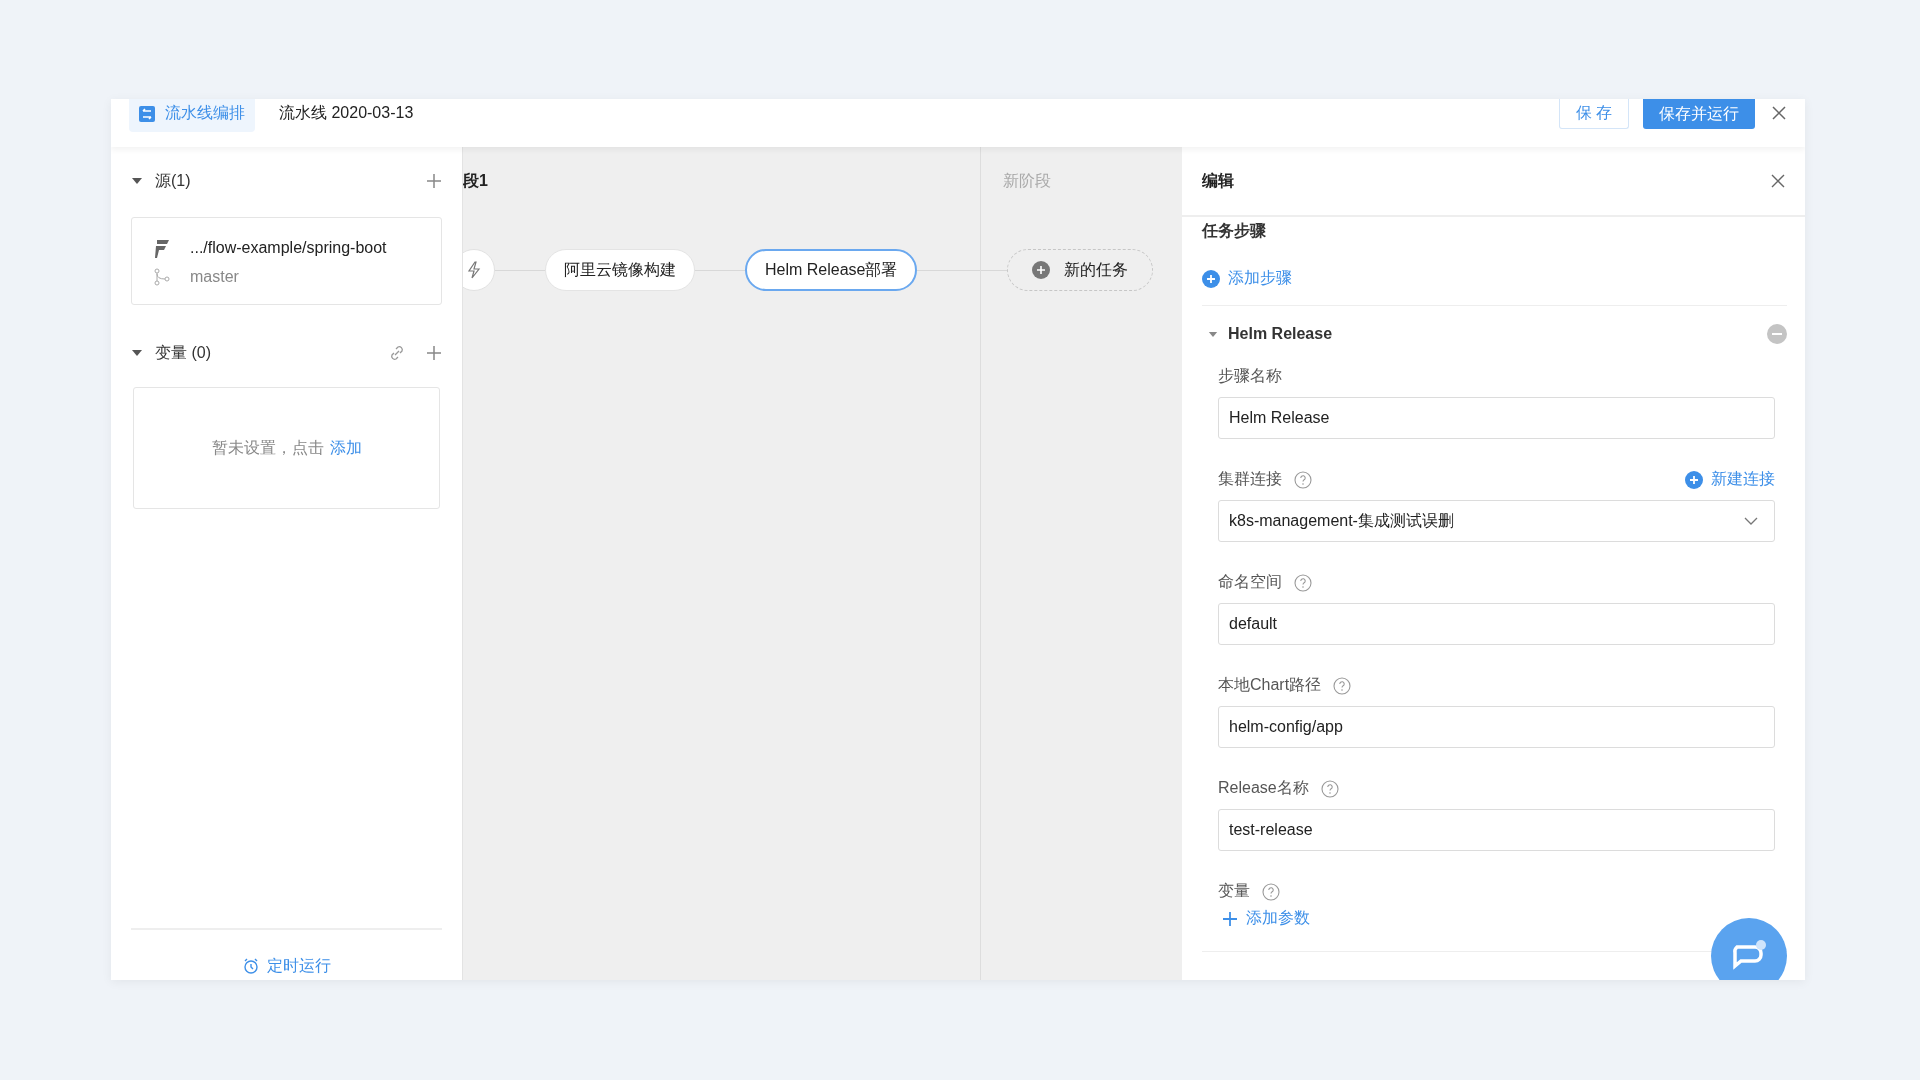  What do you see at coordinates (286, 261) in the screenshot?
I see `source-card: .../flow-example/spring-boot master` at bounding box center [286, 261].